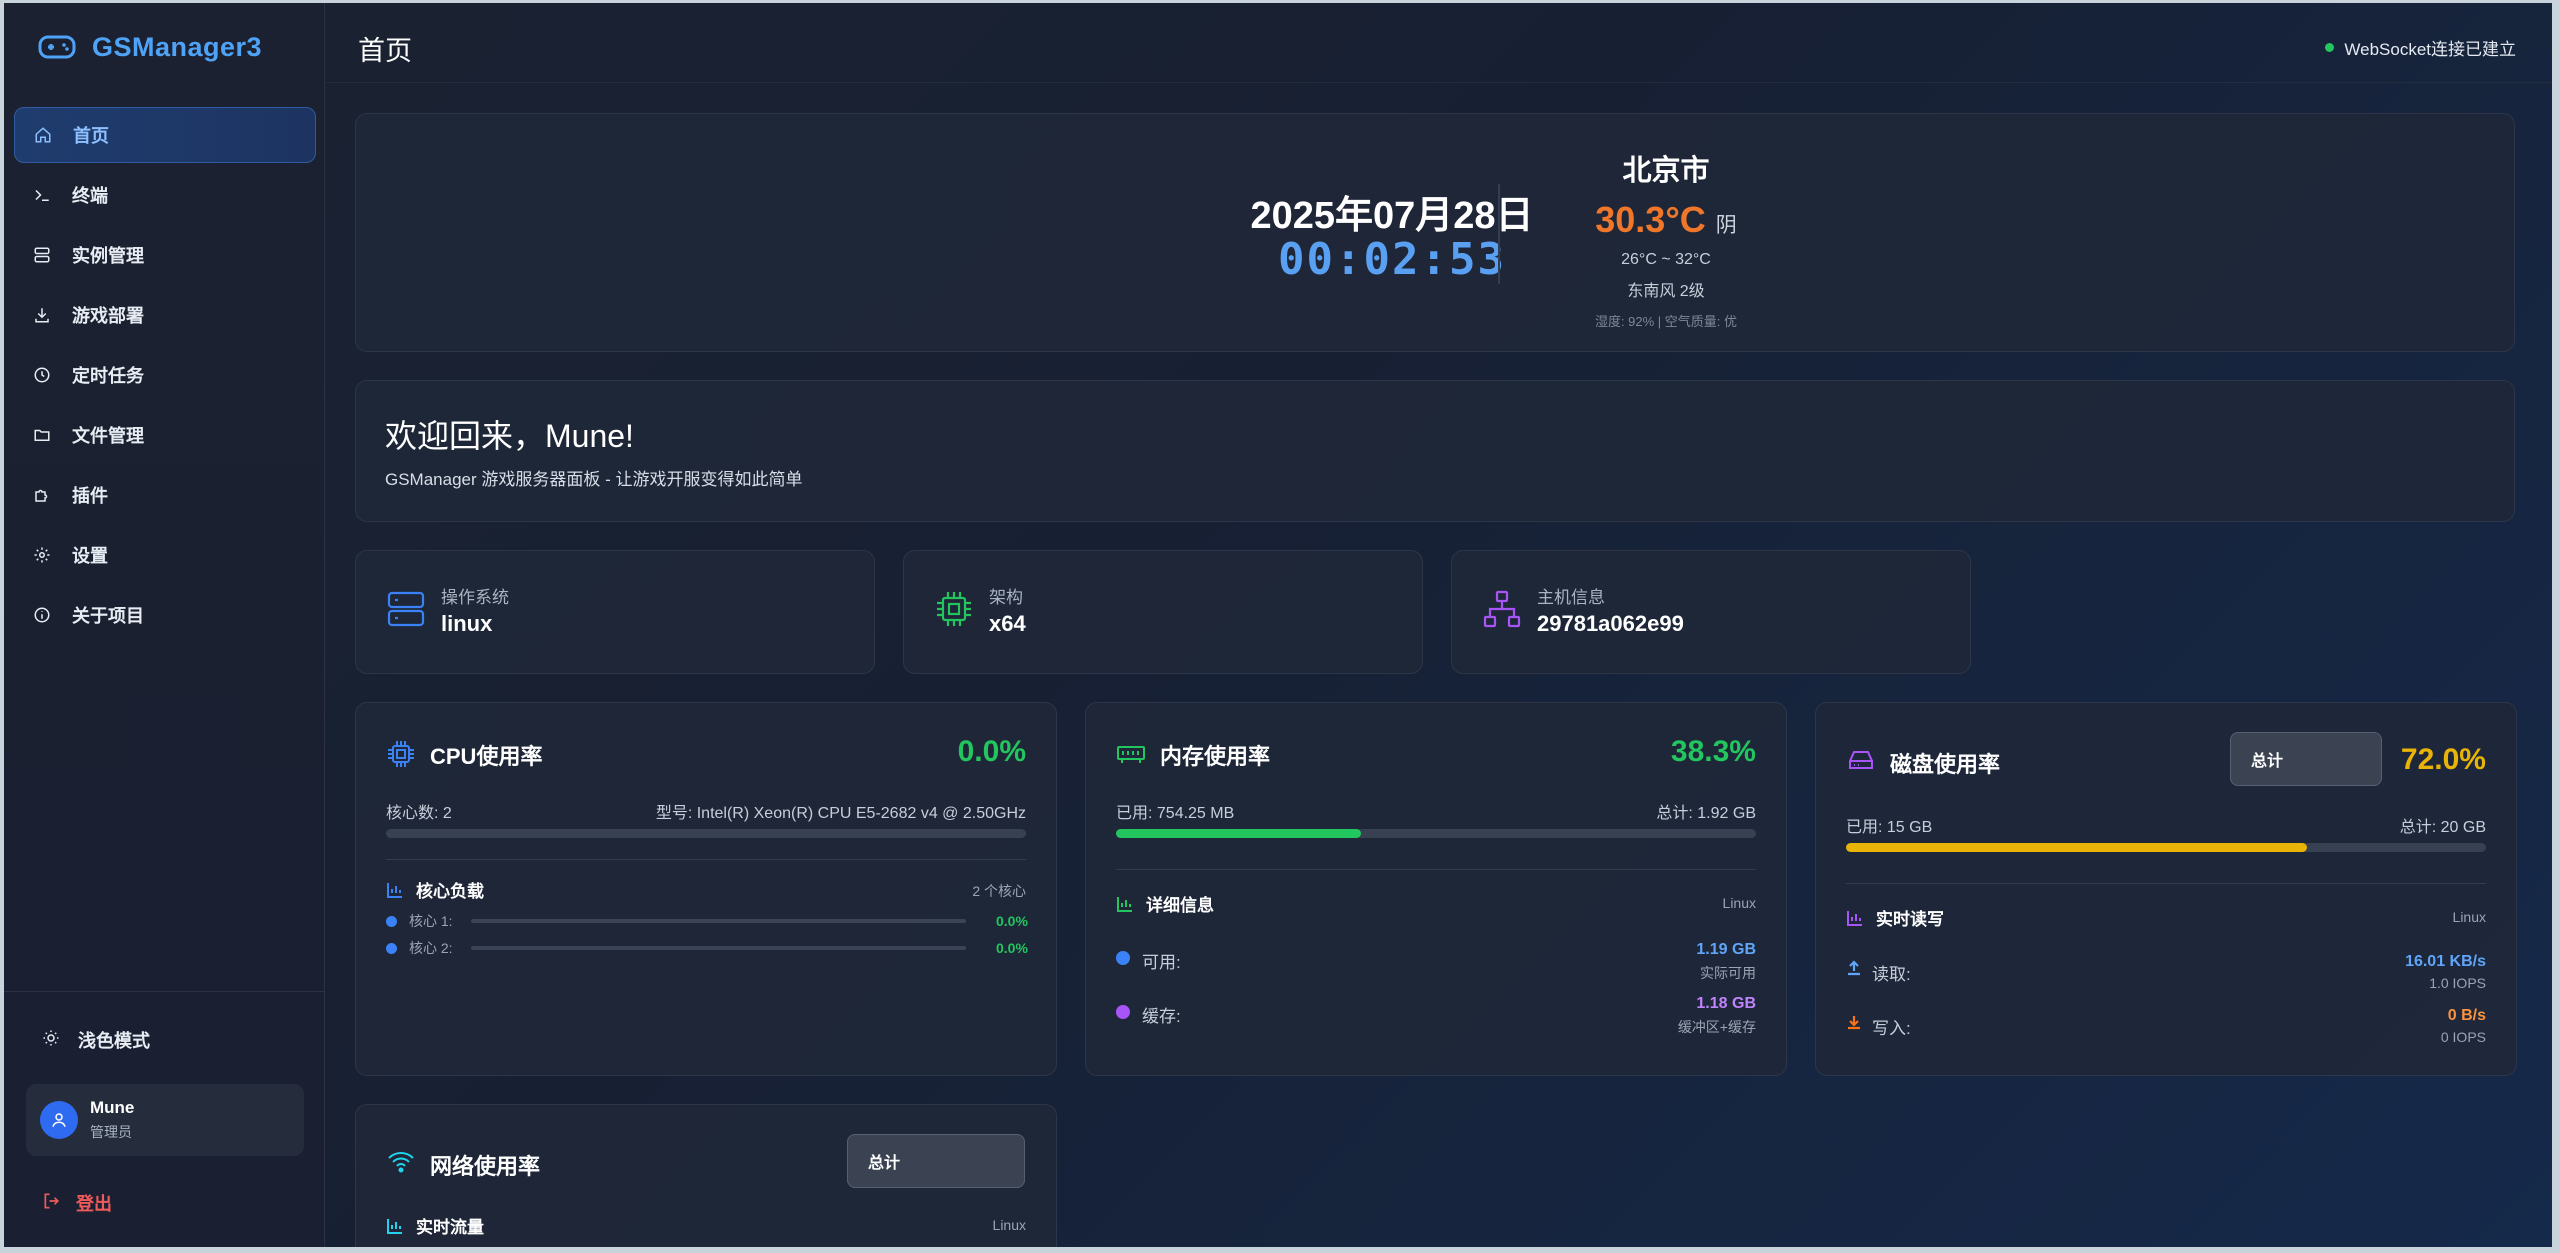 This screenshot has height=1253, width=2560. Describe the element at coordinates (1436, 962) in the screenshot. I see `memory-available-row: 可用: 1.19 GB 实际可用` at that location.